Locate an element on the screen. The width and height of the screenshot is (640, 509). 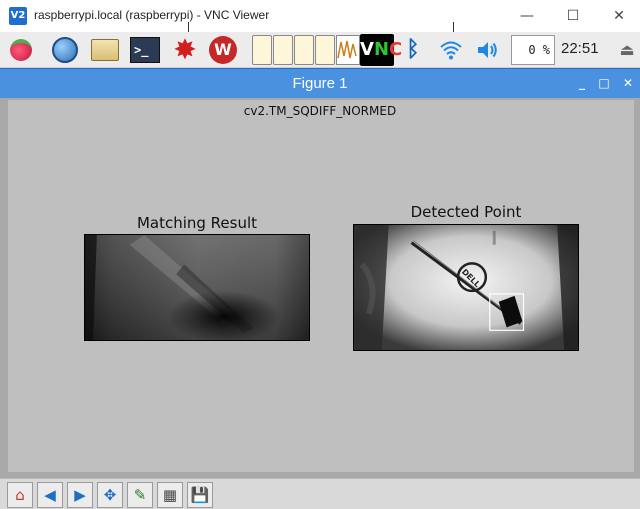
minimize-button: — is located at coordinates (527, 16).